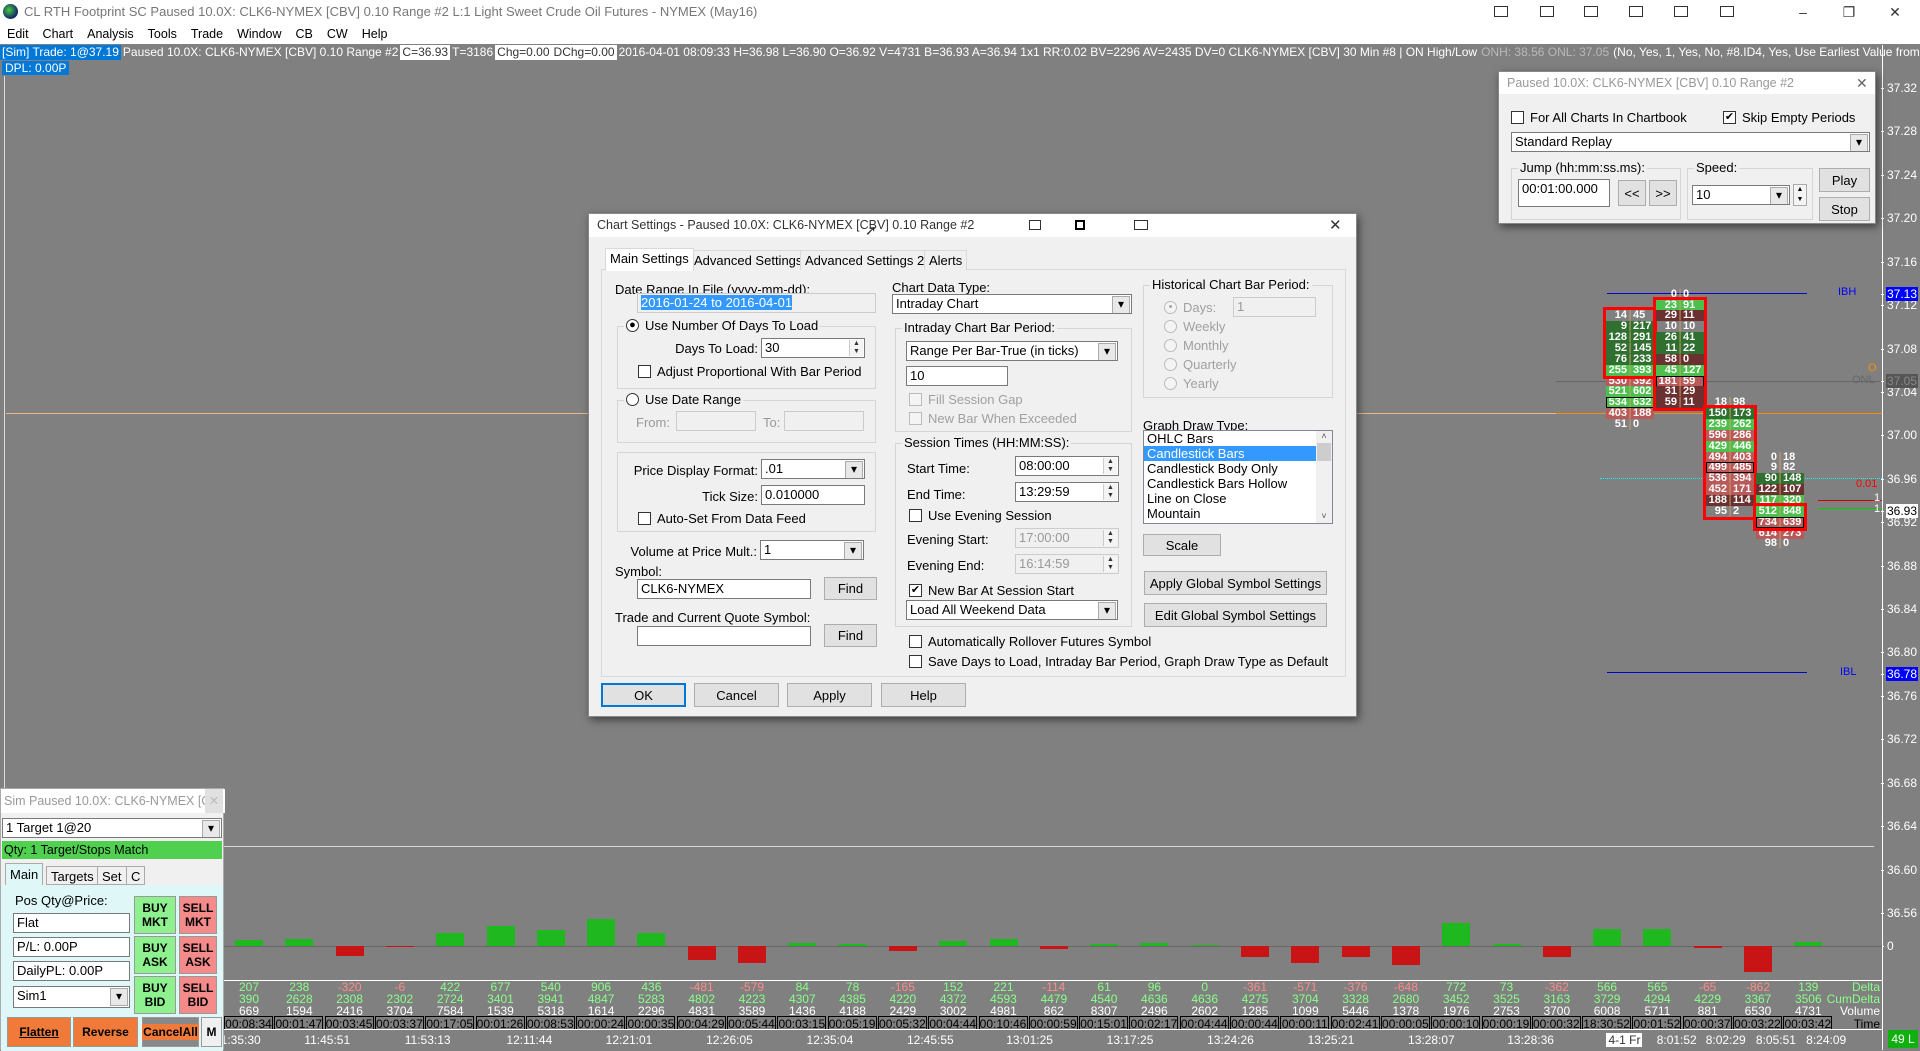  I want to click on menu-edit: Edit, so click(18, 34).